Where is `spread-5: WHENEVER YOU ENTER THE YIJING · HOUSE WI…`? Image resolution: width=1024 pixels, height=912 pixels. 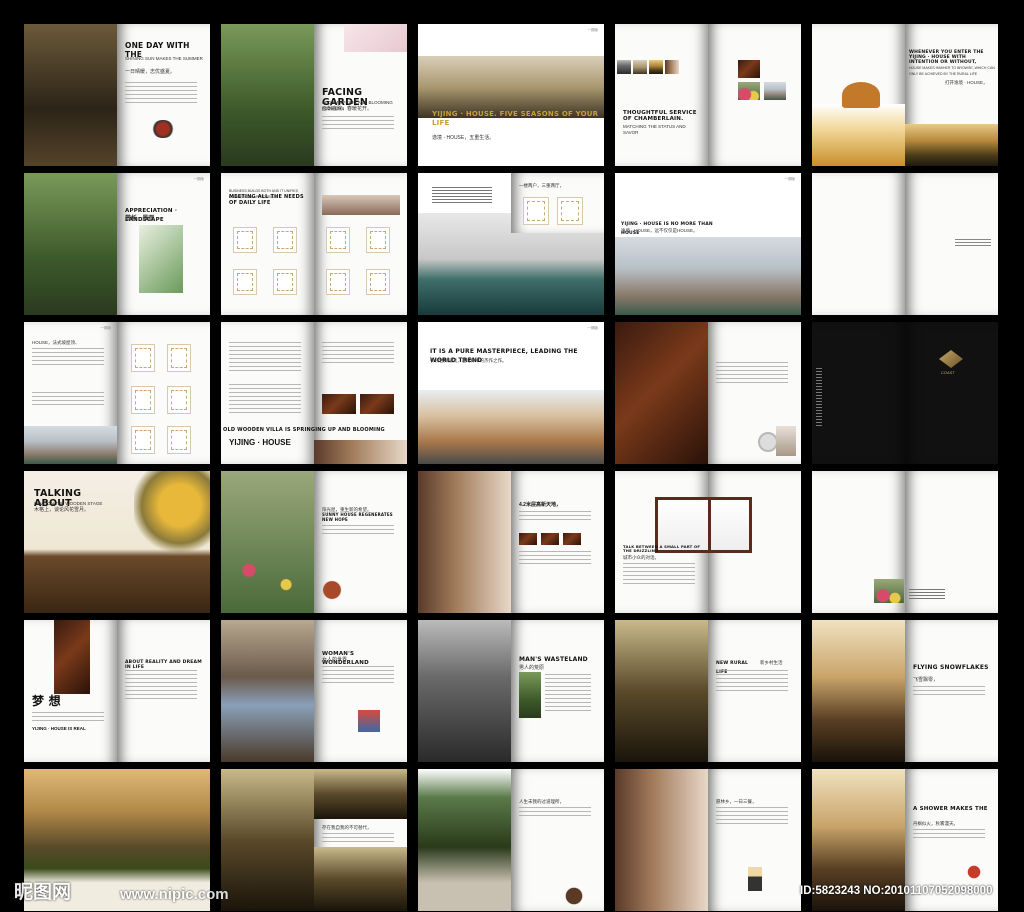 spread-5: WHENEVER YOU ENTER THE YIJING · HOUSE WI… is located at coordinates (905, 95).